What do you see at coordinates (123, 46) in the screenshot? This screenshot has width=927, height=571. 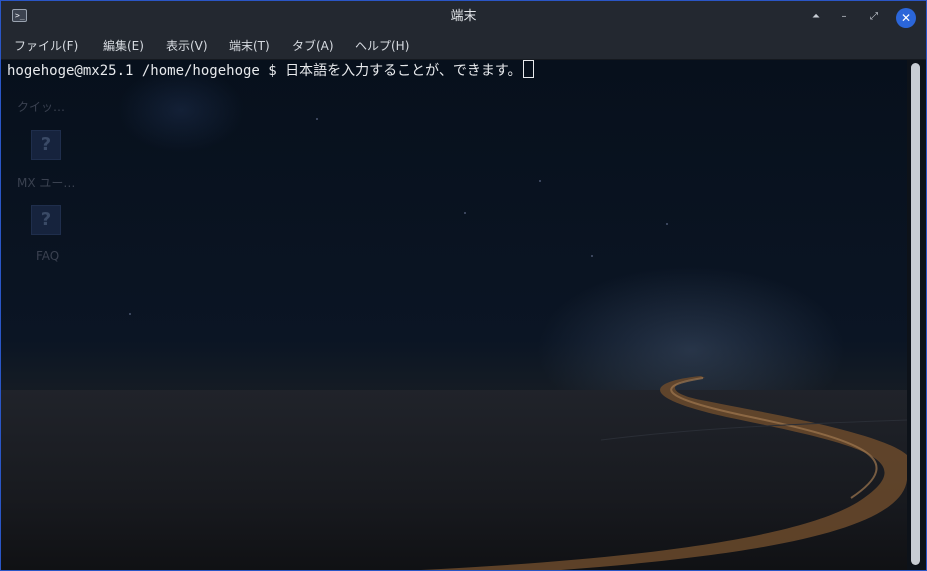 I see `menu-edit: 編集(E)` at bounding box center [123, 46].